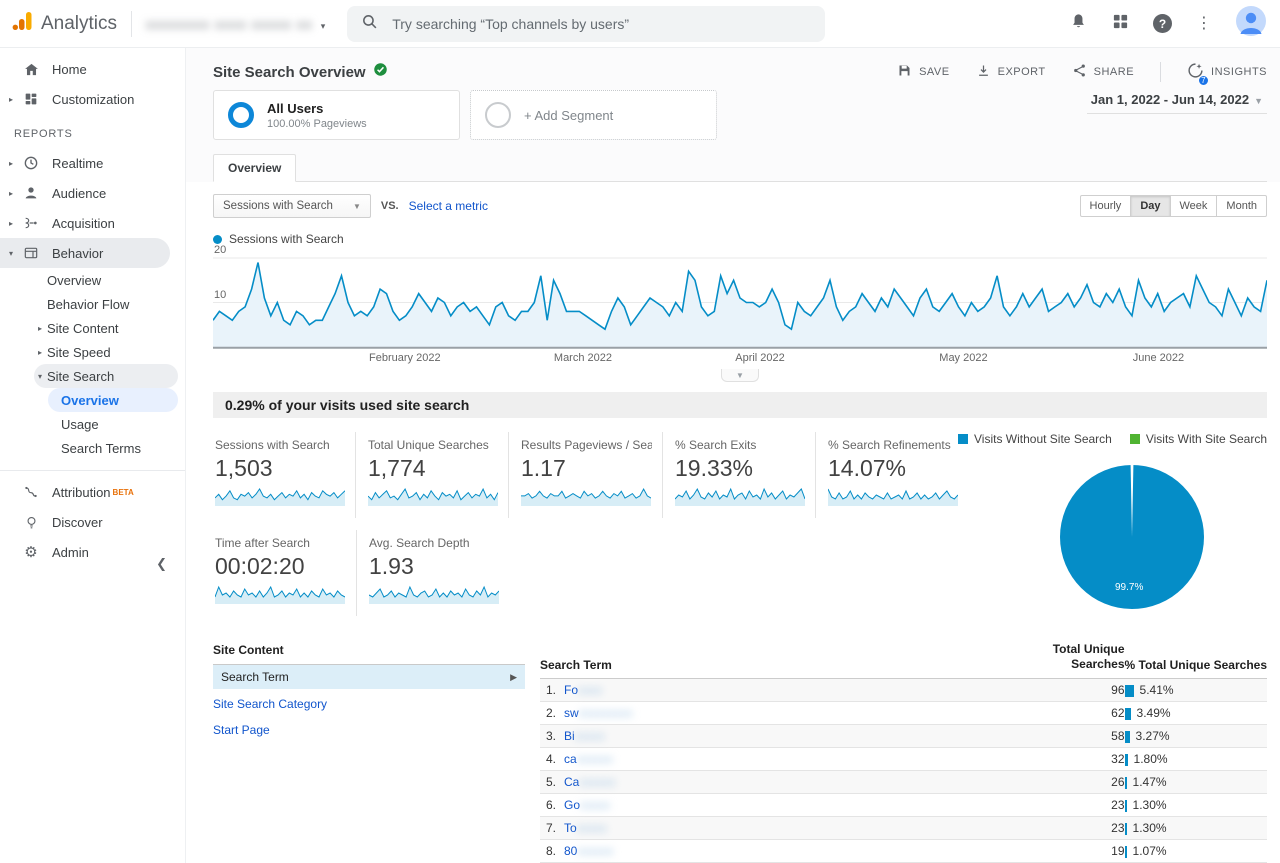  I want to click on dimension-site-search-category: Site Search Category, so click(369, 702).